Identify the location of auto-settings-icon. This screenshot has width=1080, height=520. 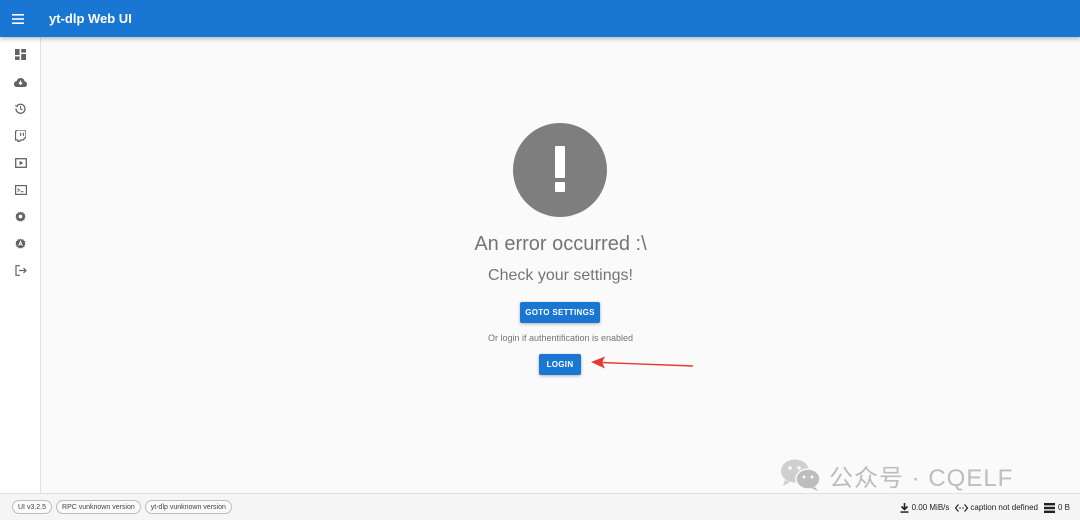
(20, 243).